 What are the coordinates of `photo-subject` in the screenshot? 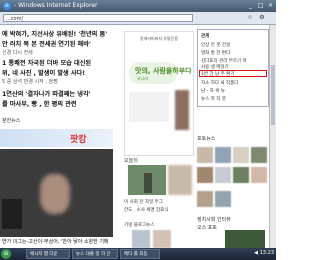 It's located at (55, 194).